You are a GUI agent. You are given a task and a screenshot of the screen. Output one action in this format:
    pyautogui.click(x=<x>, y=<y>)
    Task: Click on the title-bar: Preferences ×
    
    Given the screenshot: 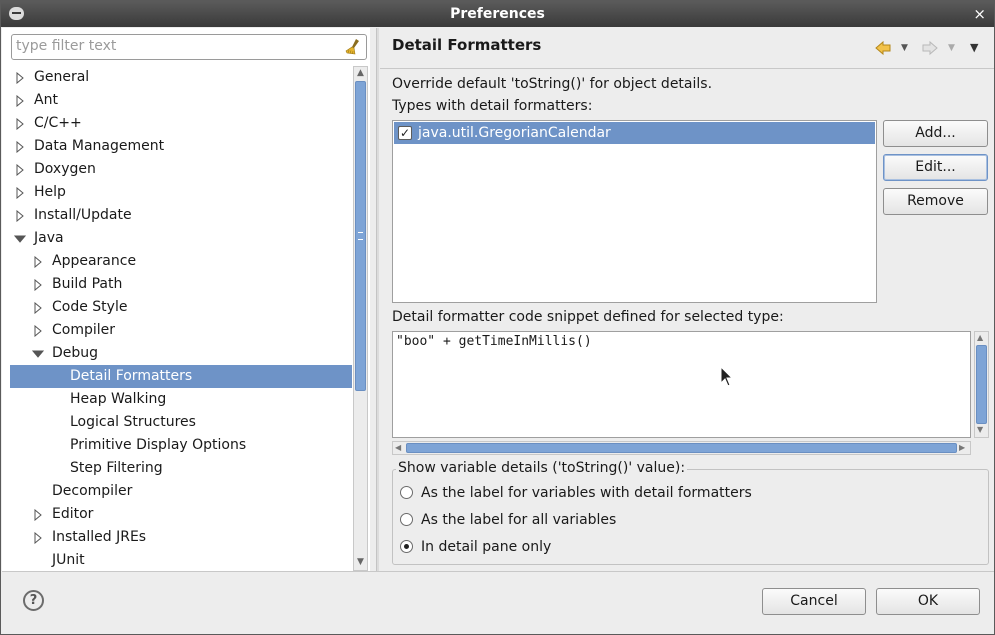 What is the action you would take?
    pyautogui.click(x=497, y=14)
    